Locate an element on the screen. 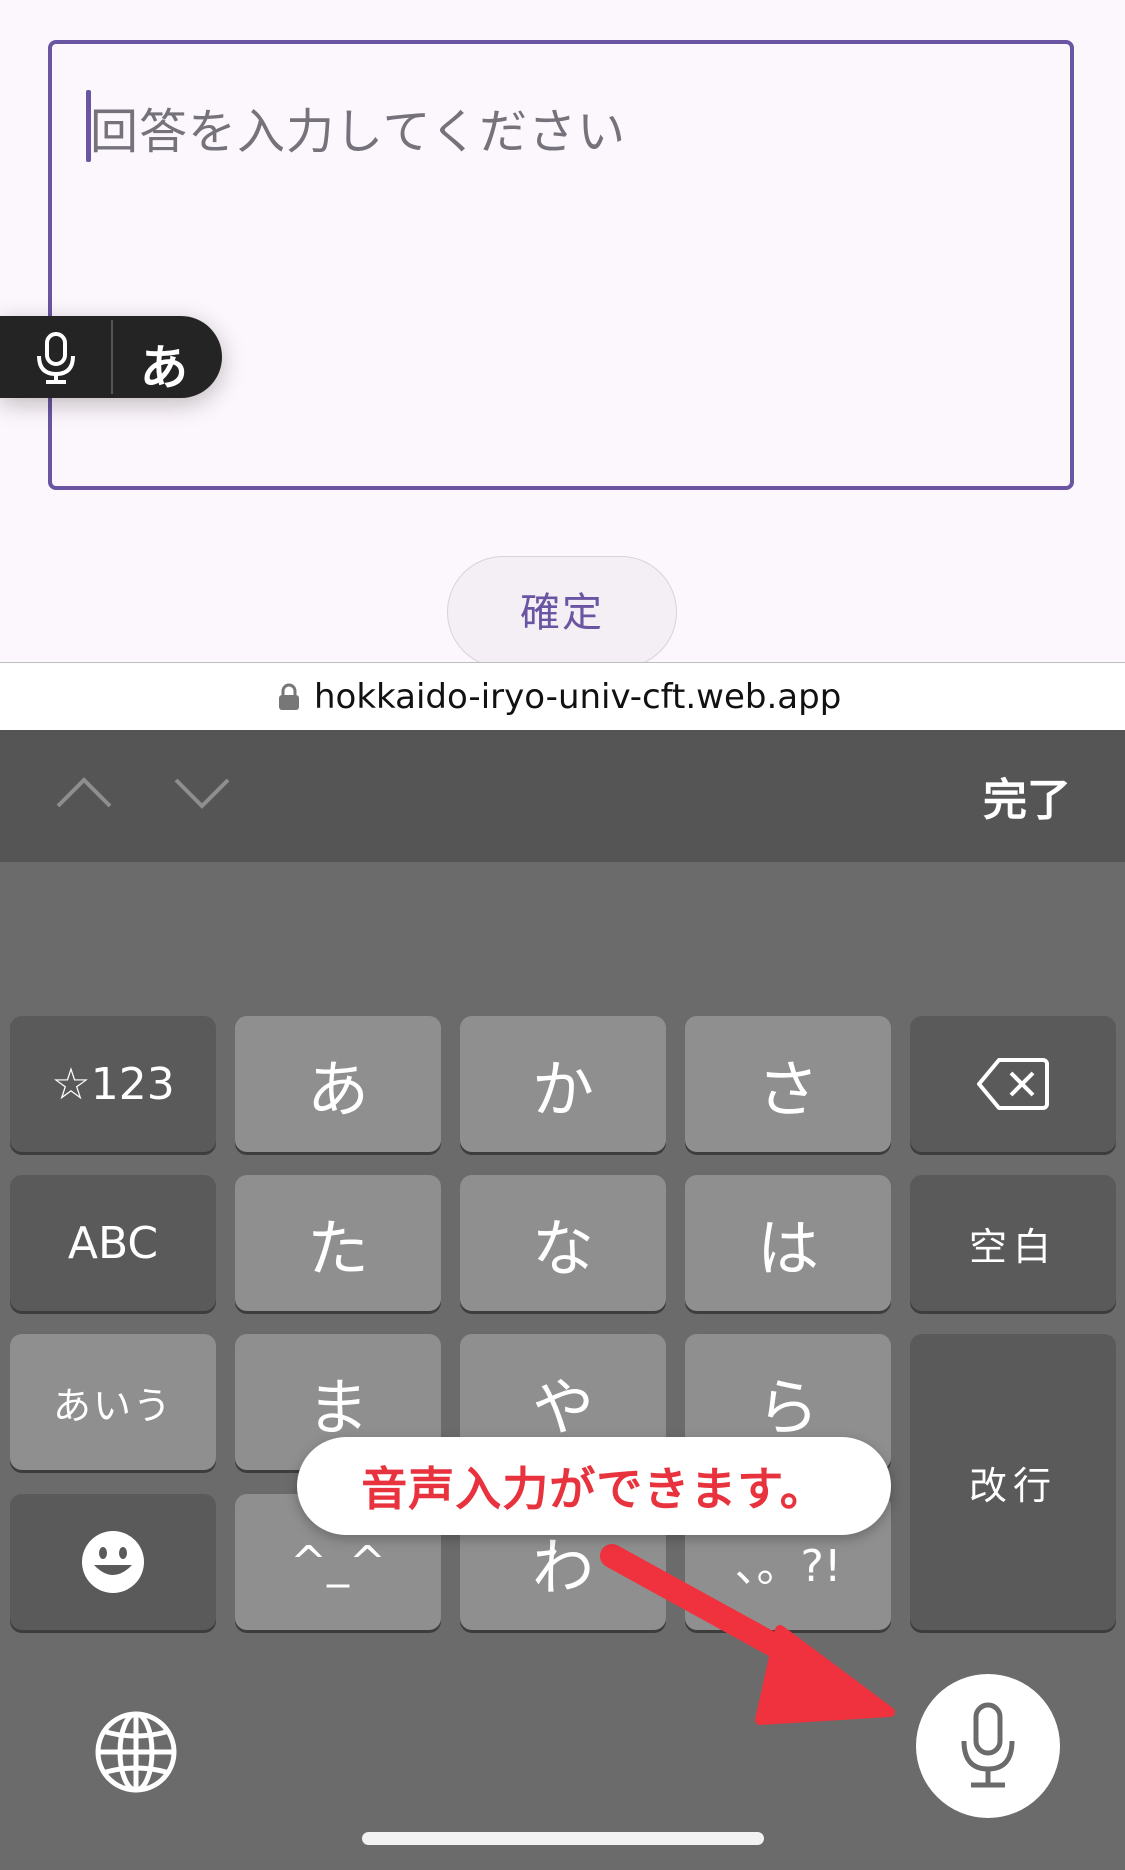 The height and width of the screenshot is (1870, 1125). keyboard-accessory-bar: 完了 is located at coordinates (562, 796).